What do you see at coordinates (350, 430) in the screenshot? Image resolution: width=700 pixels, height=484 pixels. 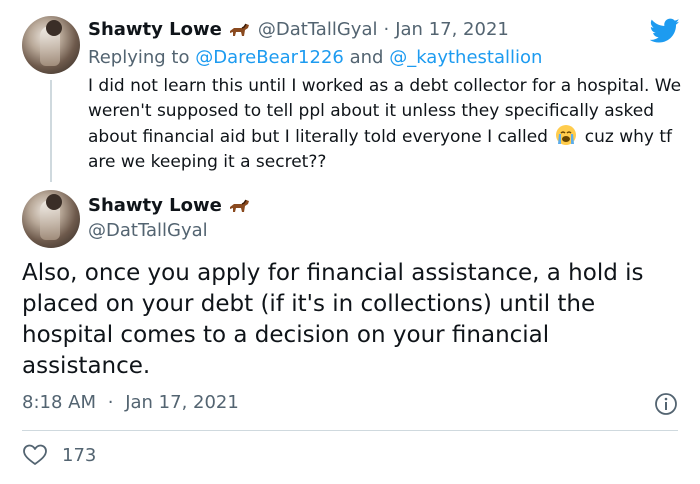 I see `divider` at bounding box center [350, 430].